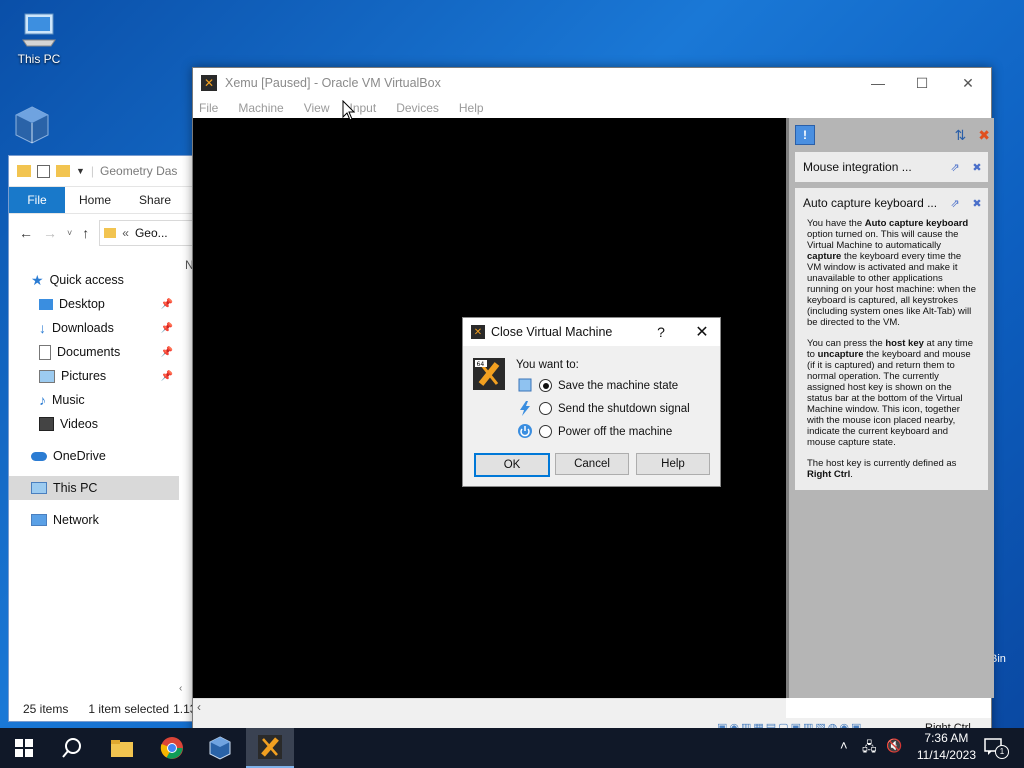 This screenshot has height=768, width=1024. What do you see at coordinates (46, 709) in the screenshot?
I see `item-count: 25 items` at bounding box center [46, 709].